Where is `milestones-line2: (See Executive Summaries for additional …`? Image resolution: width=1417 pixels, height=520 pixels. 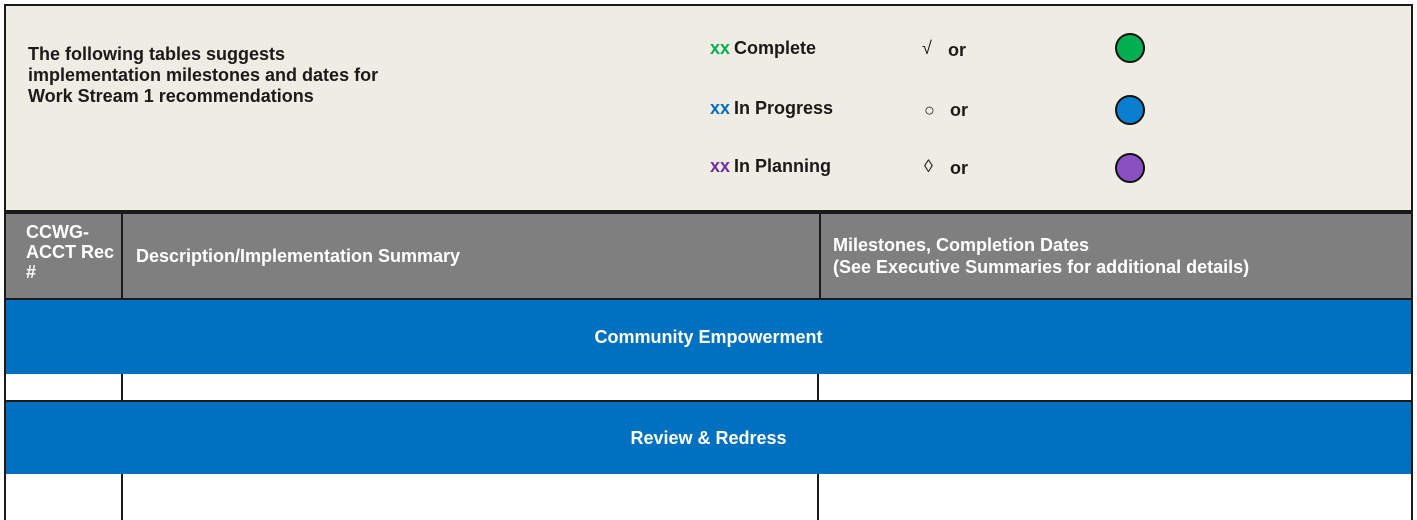
milestones-line2: (See Executive Summaries for additional … is located at coordinates (1041, 267).